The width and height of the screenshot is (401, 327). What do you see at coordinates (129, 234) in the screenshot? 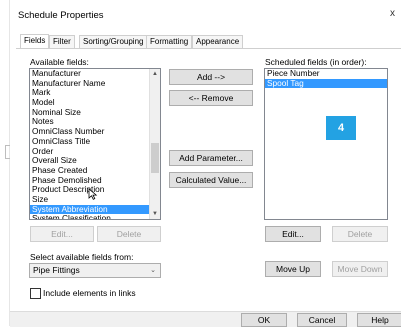
I see `delete-available-button: Delete` at bounding box center [129, 234].